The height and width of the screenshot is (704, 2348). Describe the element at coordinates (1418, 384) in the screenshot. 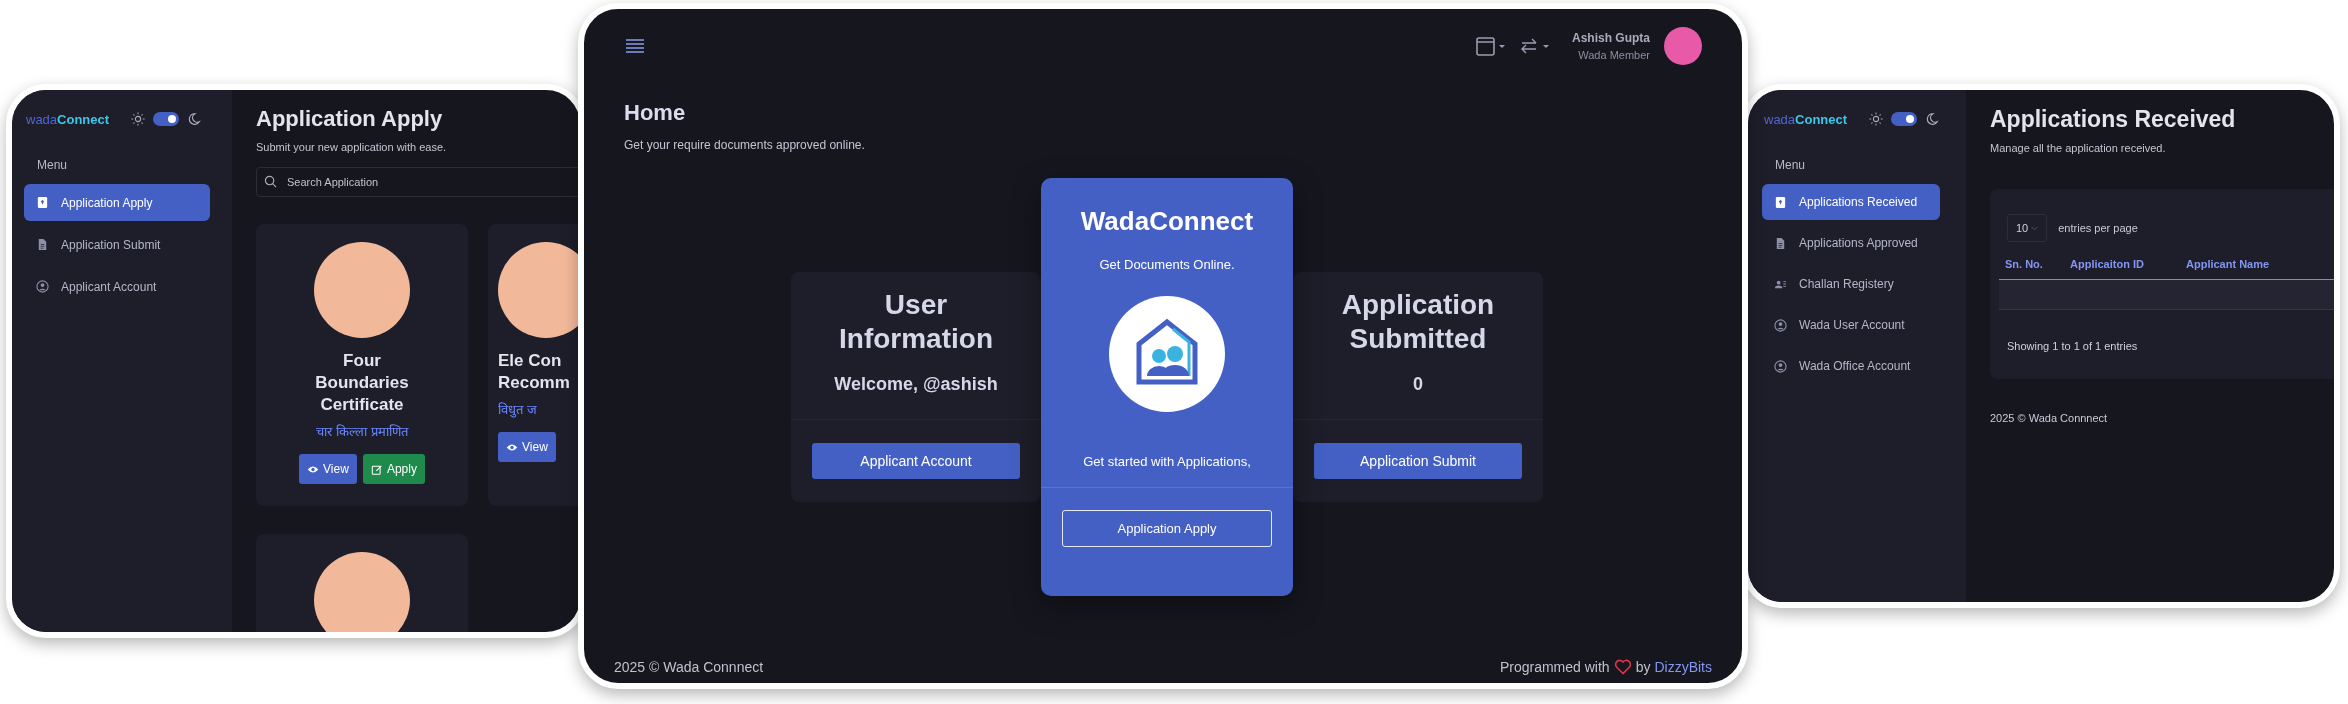

I see `card-text: 0` at that location.